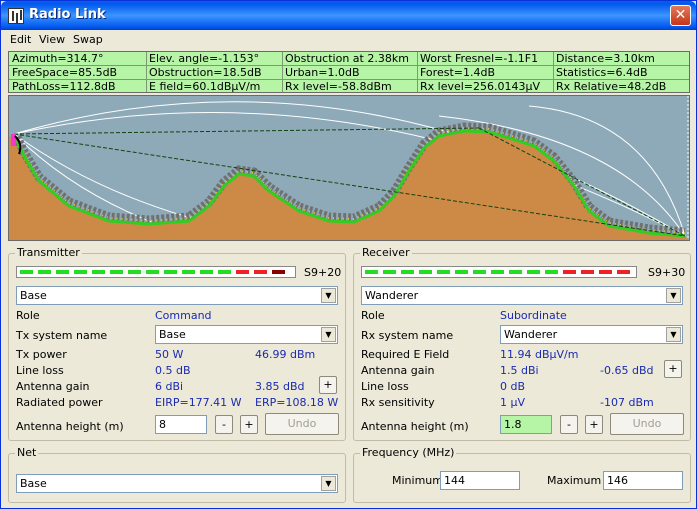 The height and width of the screenshot is (509, 697). Describe the element at coordinates (526, 424) in the screenshot. I see `rx-height-input: 1.8` at that location.